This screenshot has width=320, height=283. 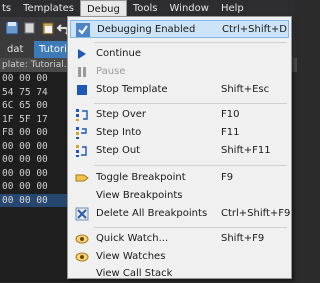 I want to click on menu-item-debugging-enabled: Debugging Enabled Ctrl+Shift+D, so click(x=179, y=29).